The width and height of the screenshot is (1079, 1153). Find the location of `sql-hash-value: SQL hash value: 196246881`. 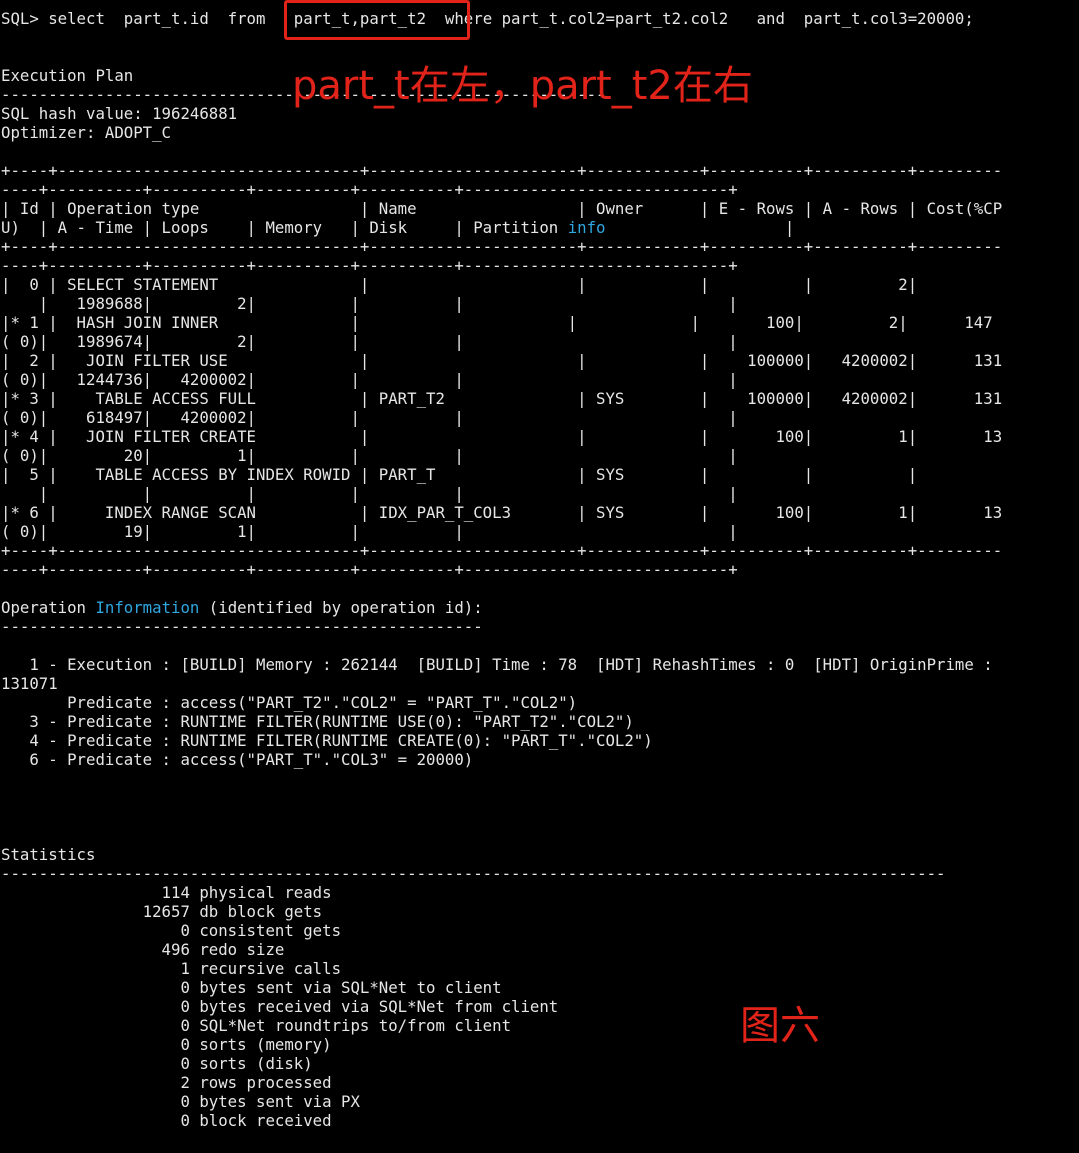

sql-hash-value: SQL hash value: 196246881 is located at coordinates (119, 113).